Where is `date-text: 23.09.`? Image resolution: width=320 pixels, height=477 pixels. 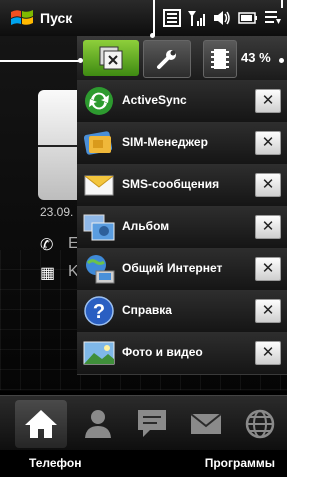
date-text: 23.09. is located at coordinates (57, 212).